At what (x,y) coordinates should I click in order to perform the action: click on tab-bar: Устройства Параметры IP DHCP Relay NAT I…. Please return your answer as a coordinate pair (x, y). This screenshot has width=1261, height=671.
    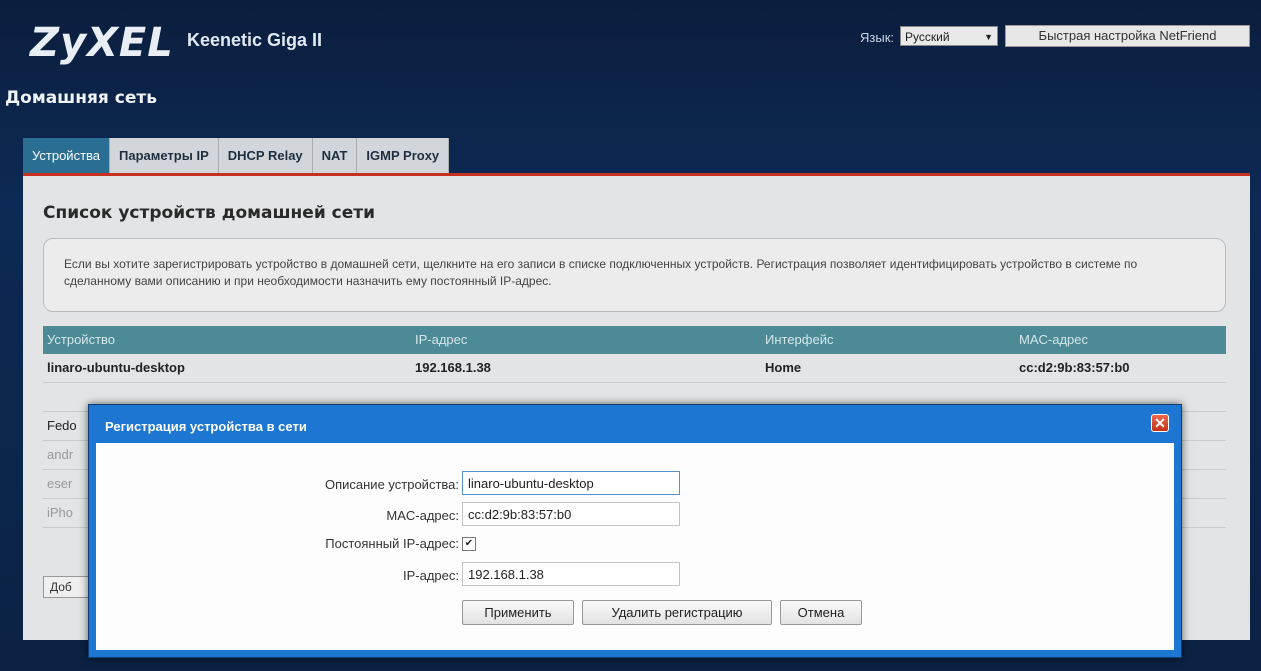
    Looking at the image, I should click on (236, 155).